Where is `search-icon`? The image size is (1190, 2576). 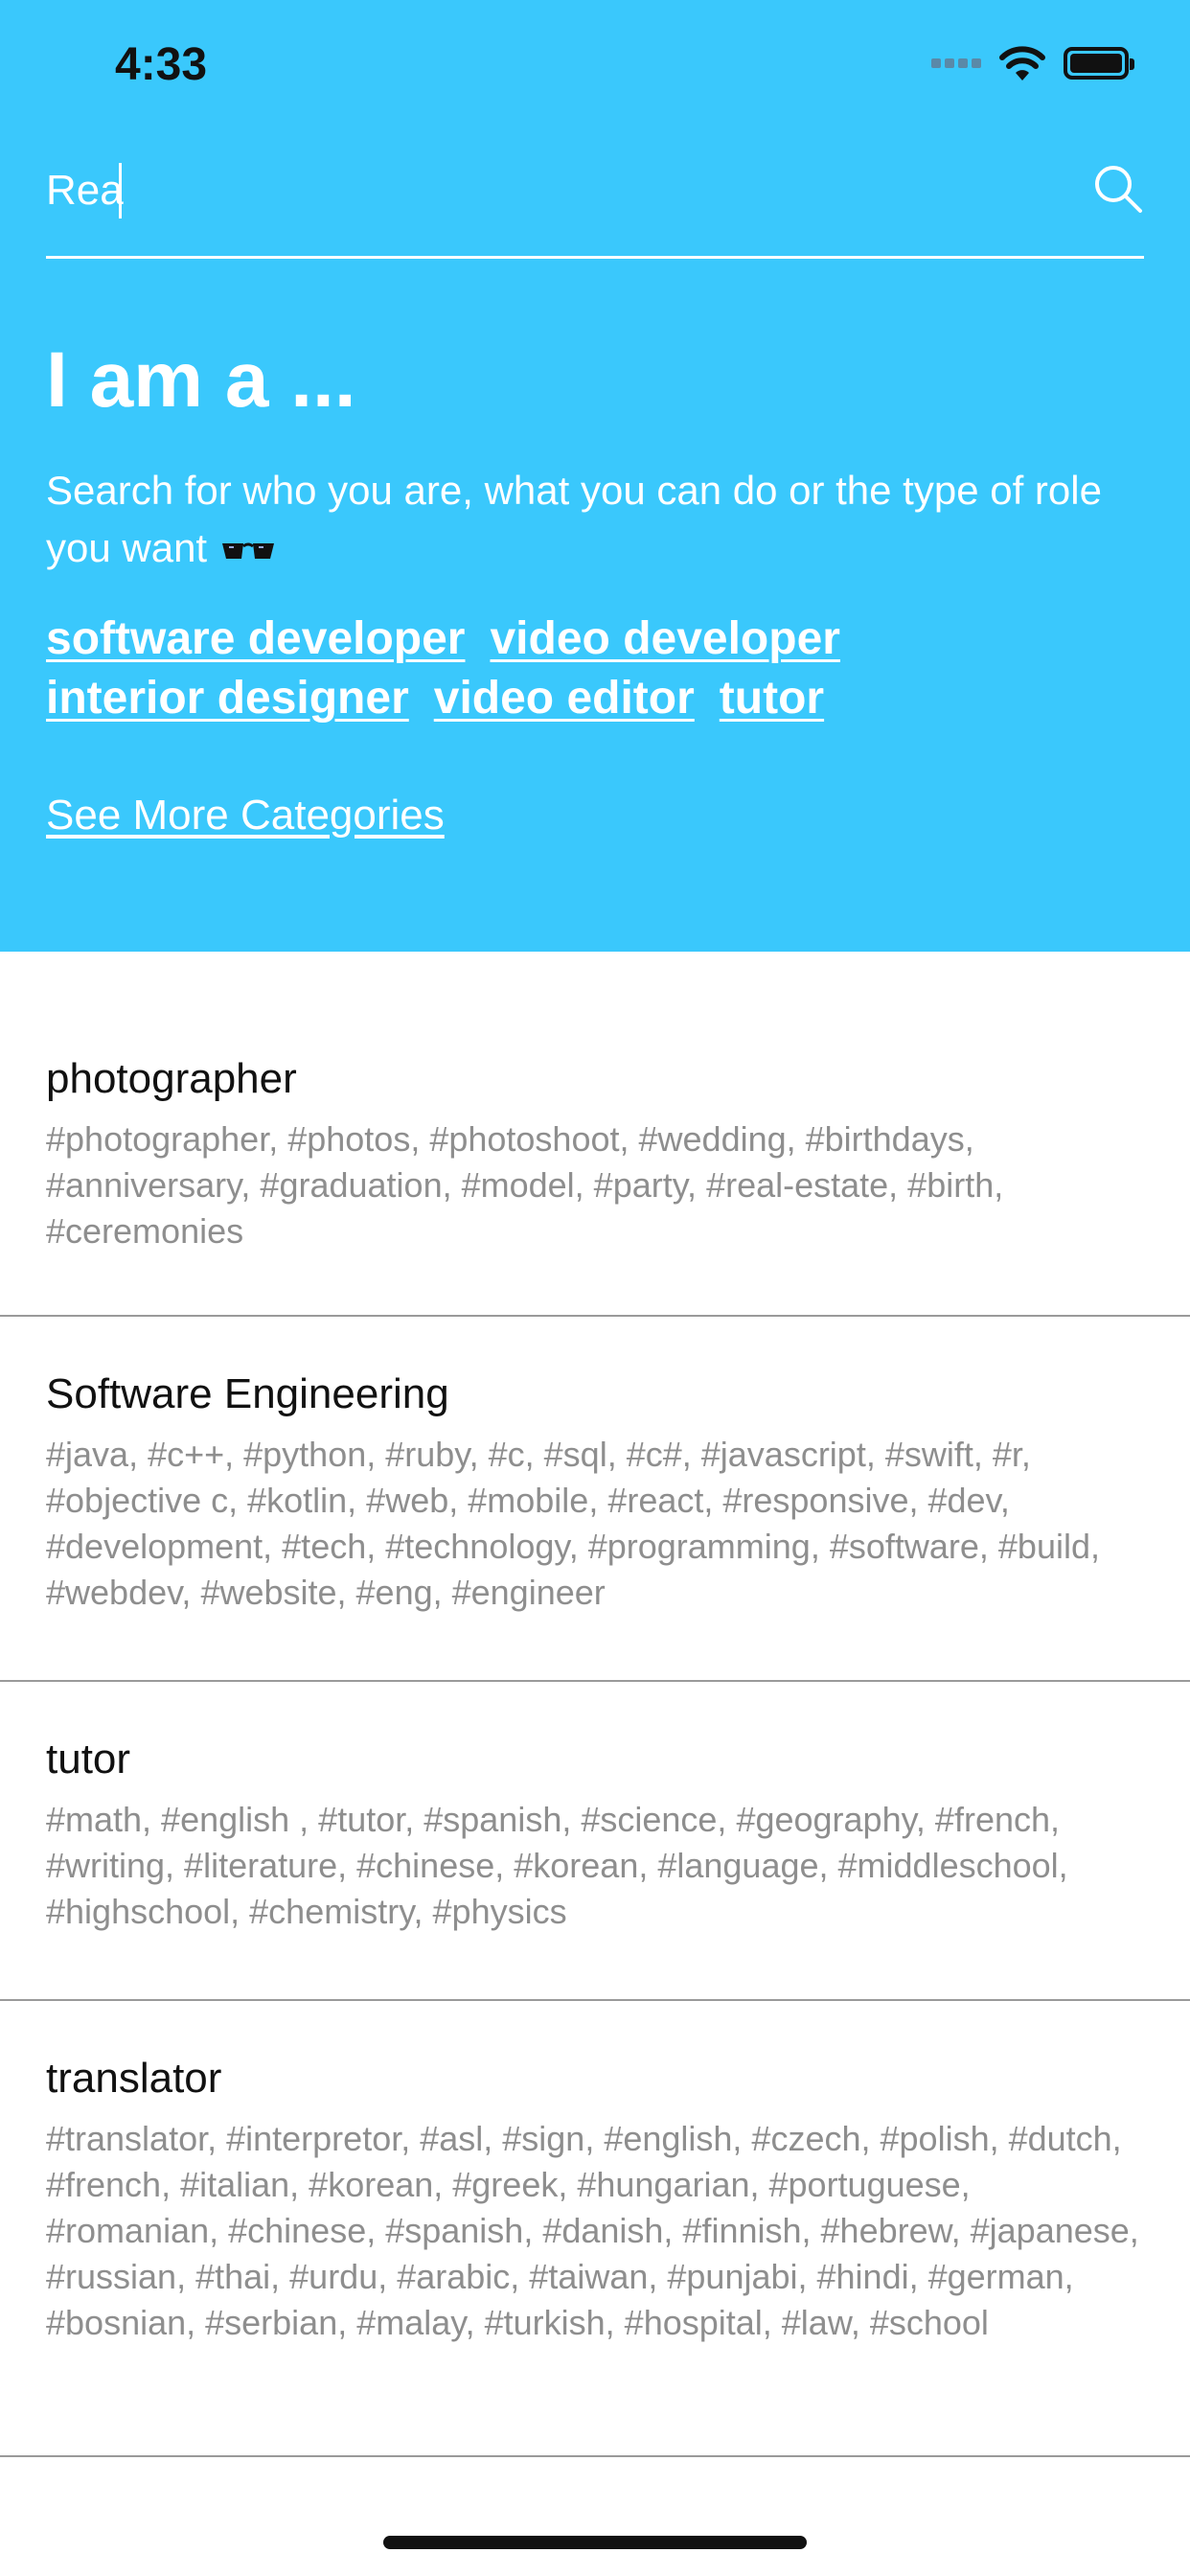 search-icon is located at coordinates (1118, 189).